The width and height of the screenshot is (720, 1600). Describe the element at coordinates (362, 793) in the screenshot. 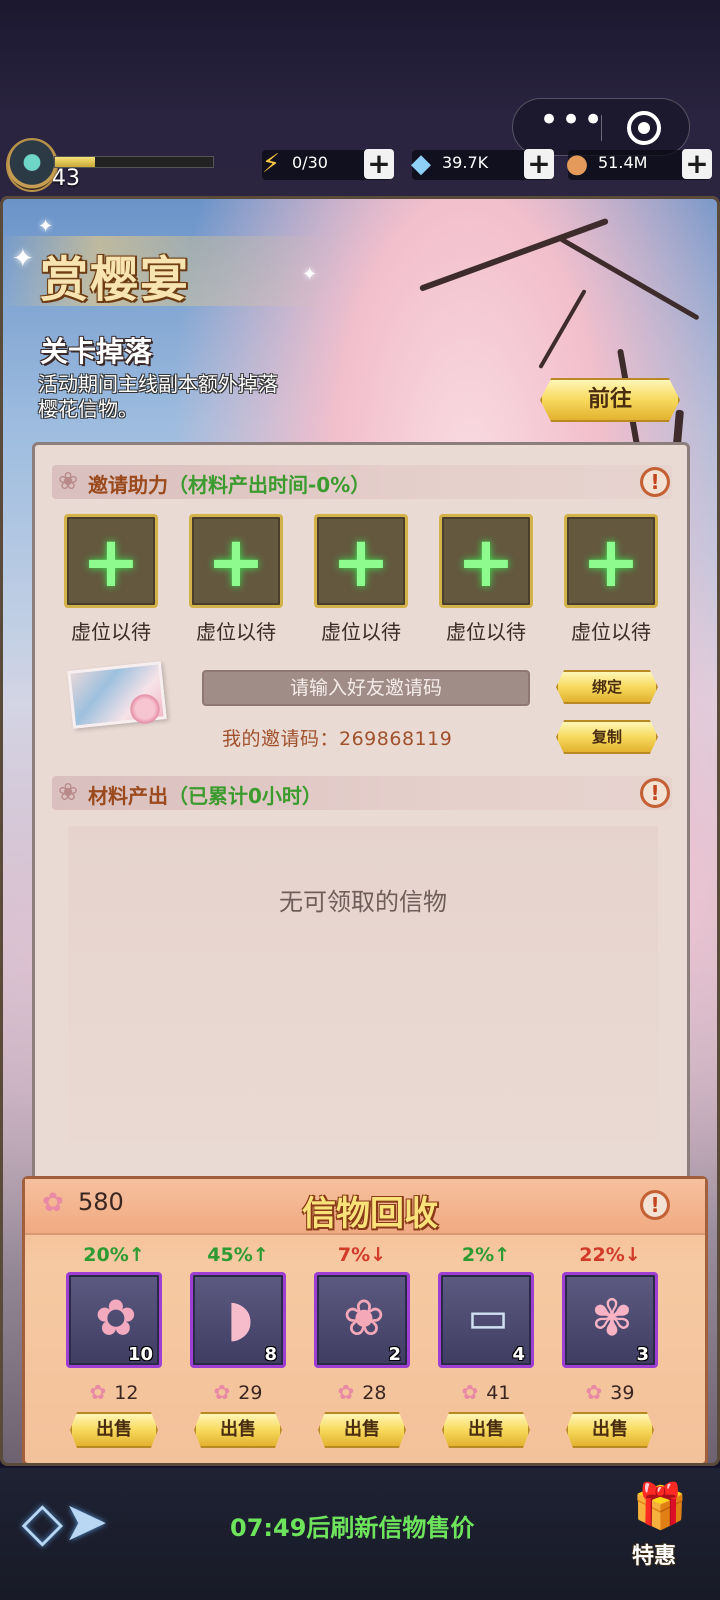

I see `materials-section-header: ❀ 材料产出（已累计0小时）` at that location.